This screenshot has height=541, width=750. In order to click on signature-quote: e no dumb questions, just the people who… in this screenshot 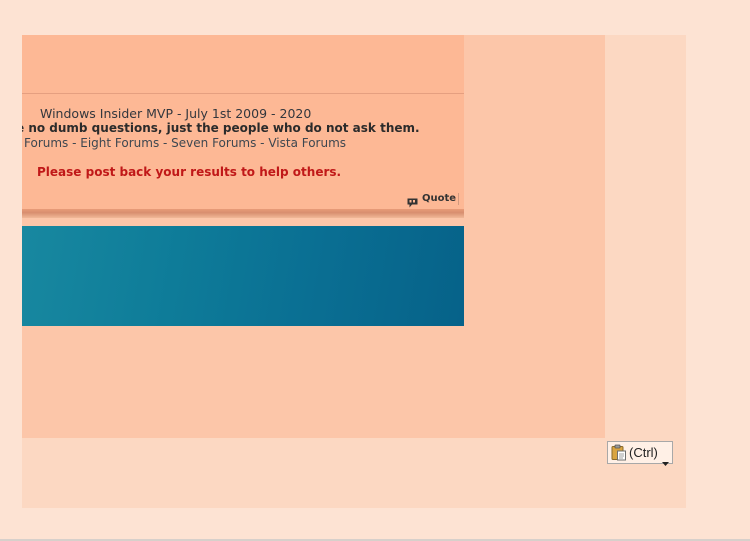, I will do `click(221, 128)`.